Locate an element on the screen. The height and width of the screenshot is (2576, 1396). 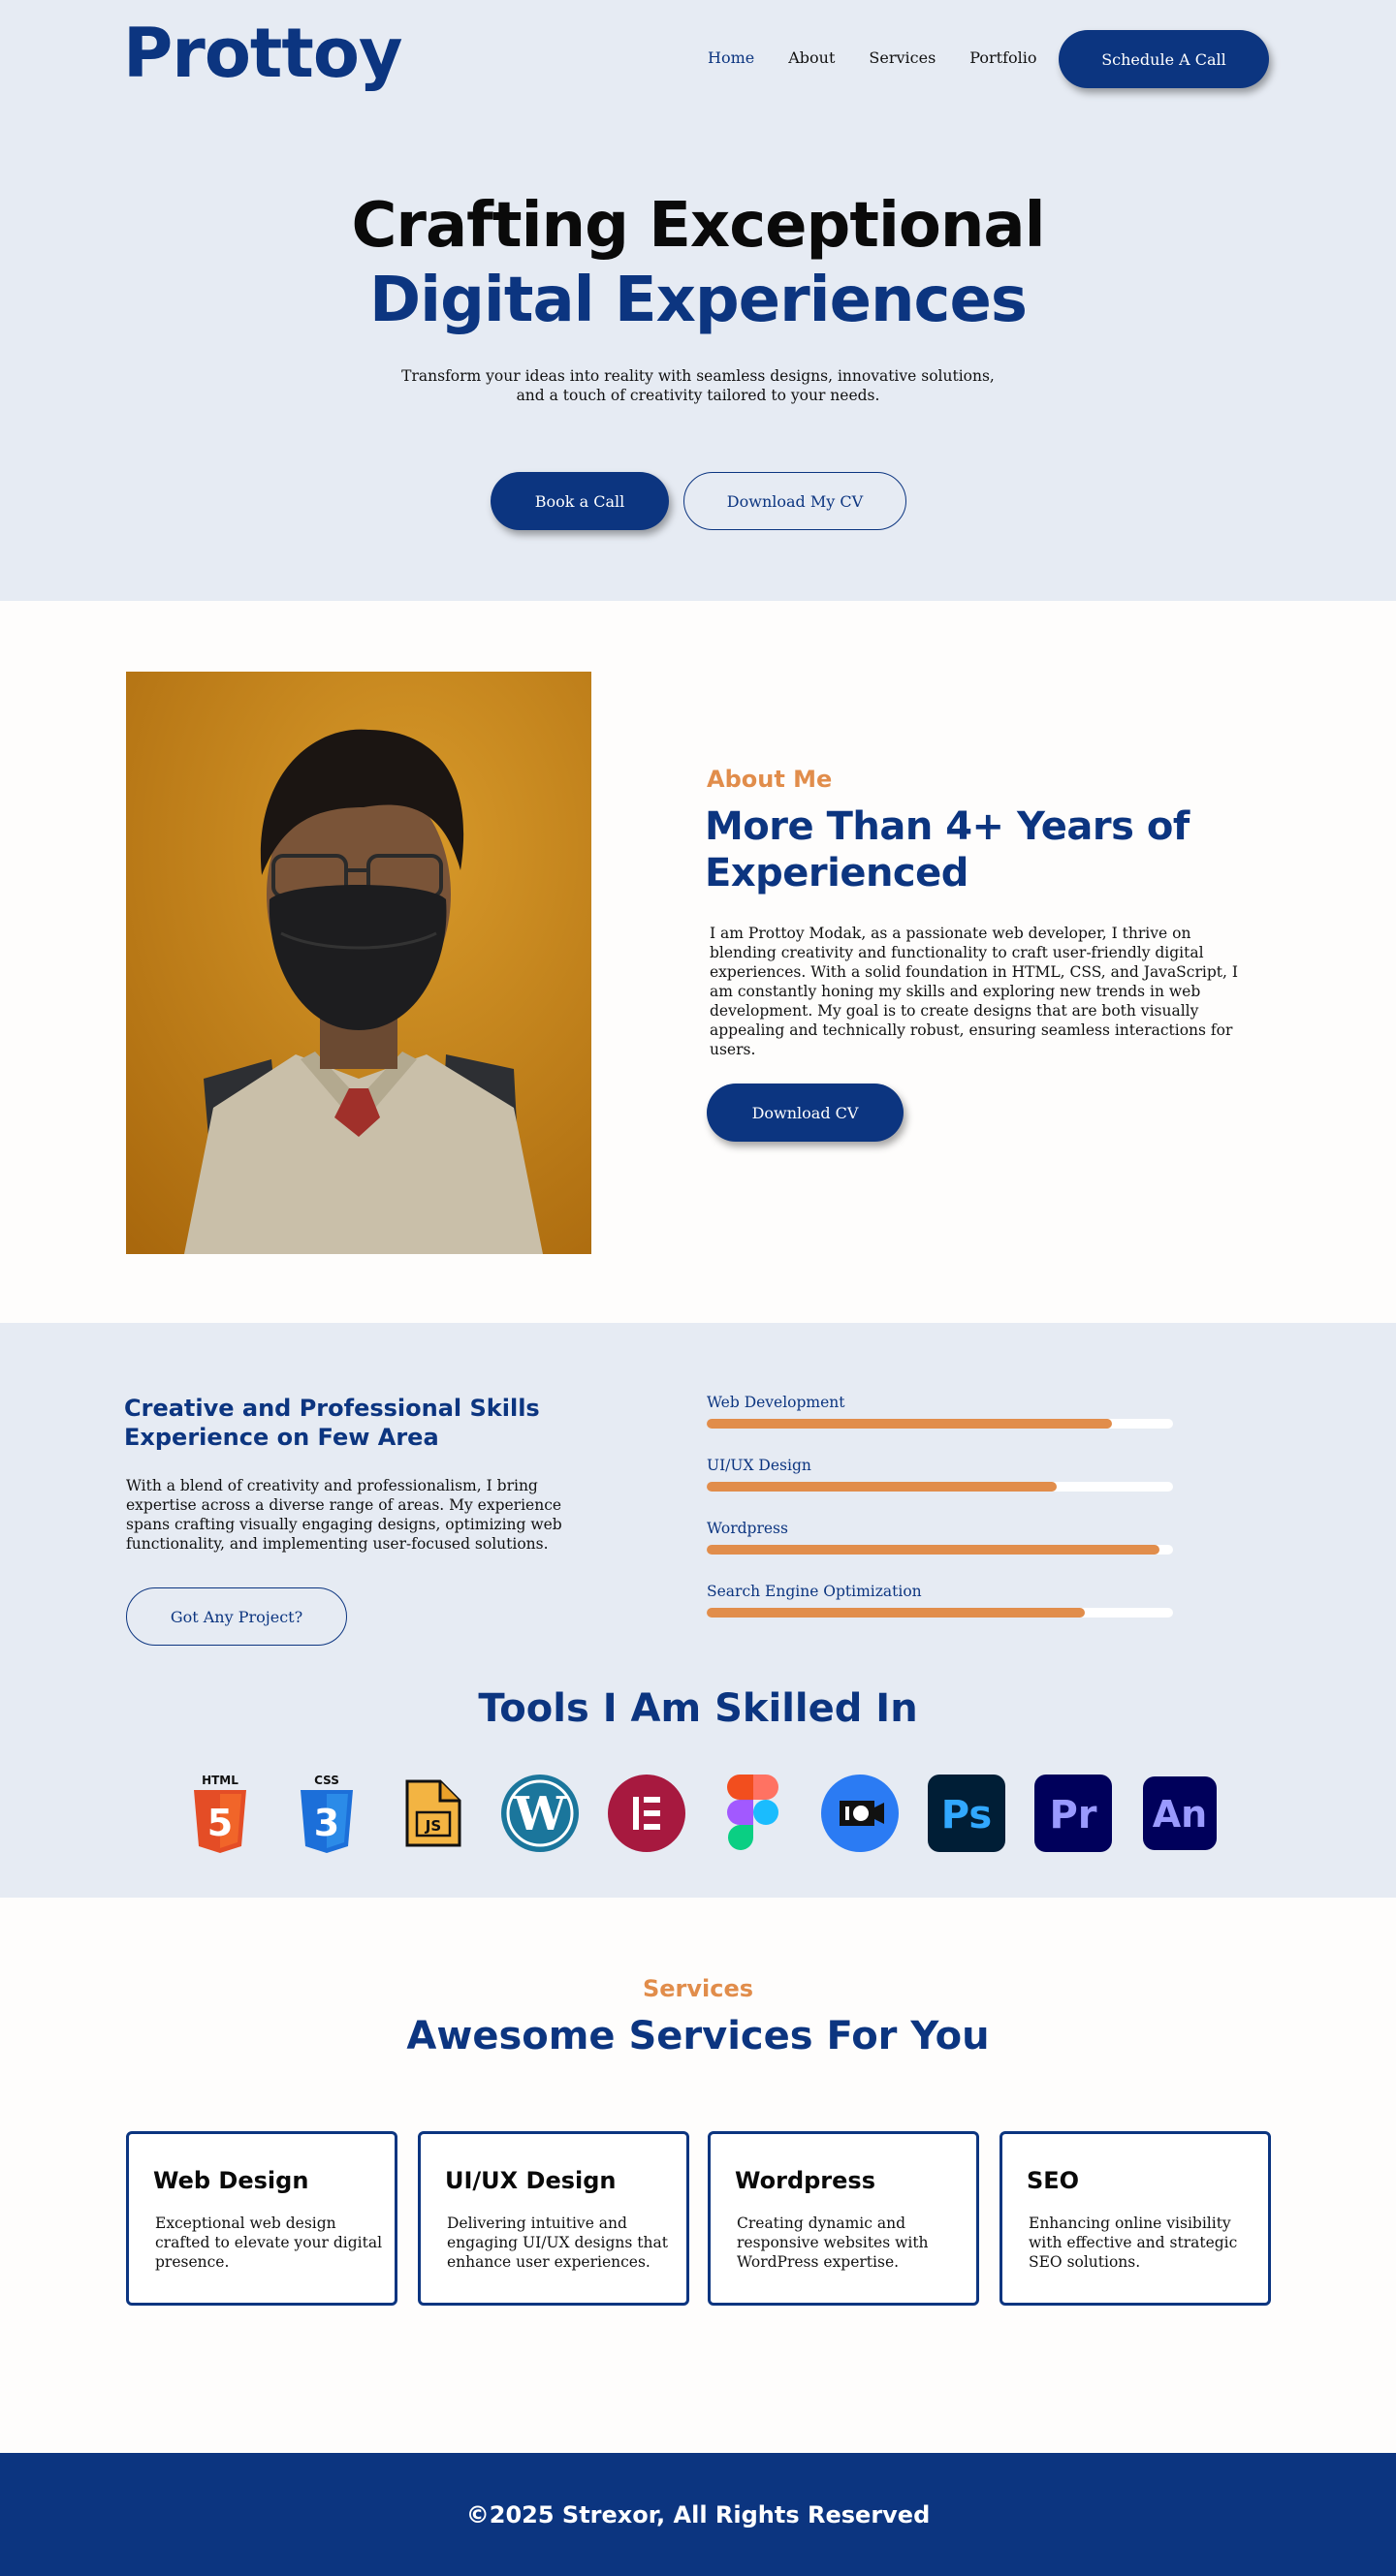
skill-label: Web Development is located at coordinates (776, 1402).